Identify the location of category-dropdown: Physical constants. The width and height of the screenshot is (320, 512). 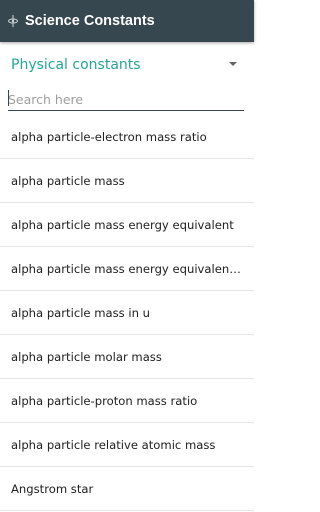
(127, 65).